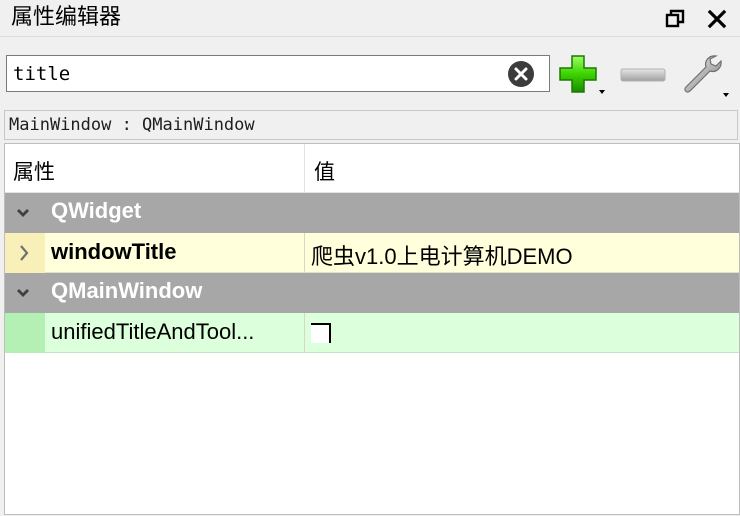 This screenshot has height=516, width=740. I want to click on add-icon, so click(582, 76).